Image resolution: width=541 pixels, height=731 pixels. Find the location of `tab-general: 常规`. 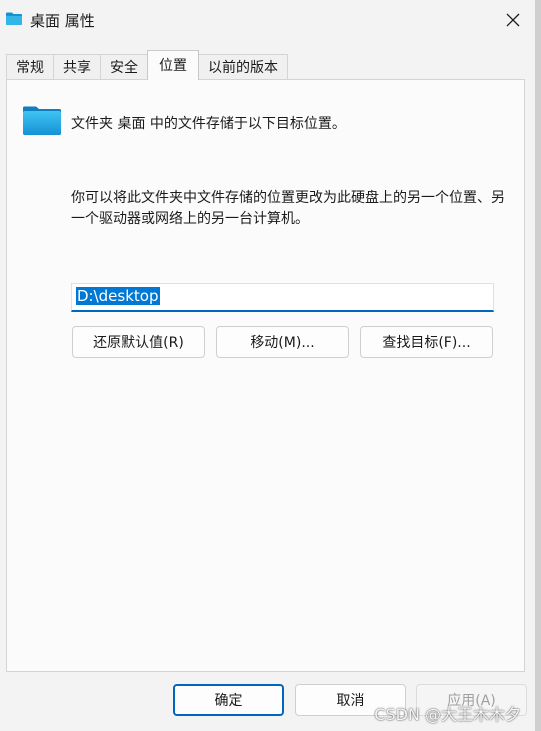

tab-general: 常规 is located at coordinates (30, 67).